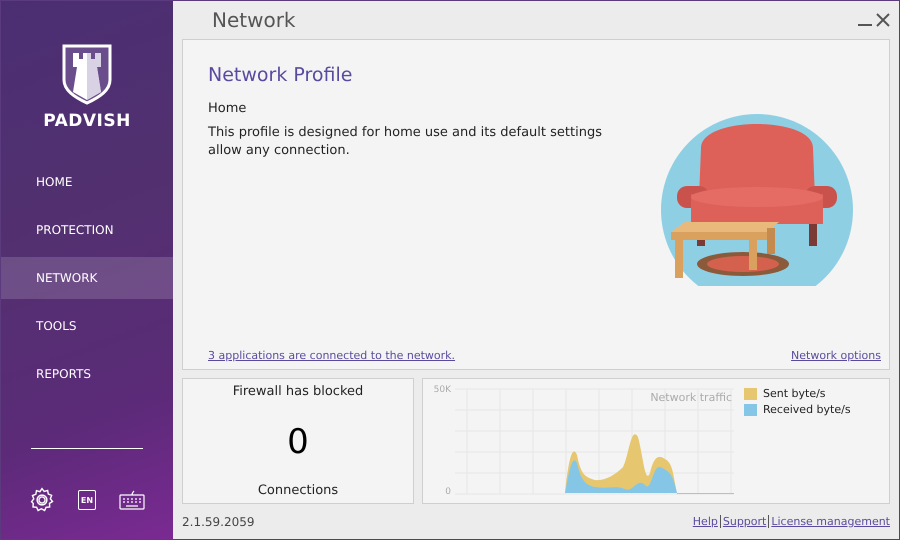 This screenshot has height=540, width=900. What do you see at coordinates (705, 521) in the screenshot?
I see `footer-link: Help` at bounding box center [705, 521].